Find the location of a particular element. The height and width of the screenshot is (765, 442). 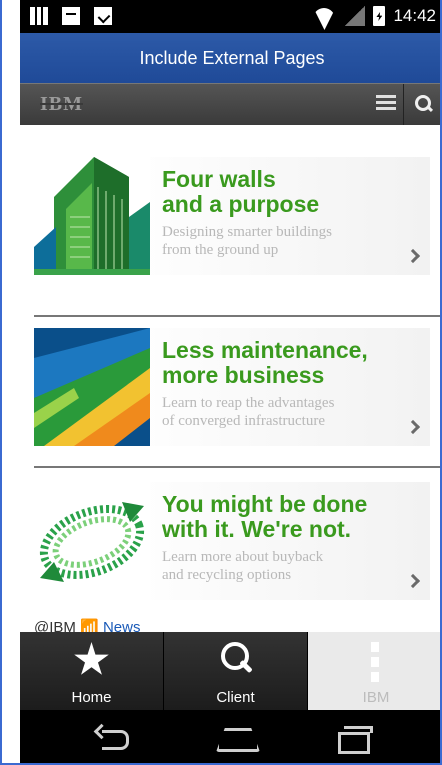

card-headline: You might be done with it. We're not. is located at coordinates (292, 517).